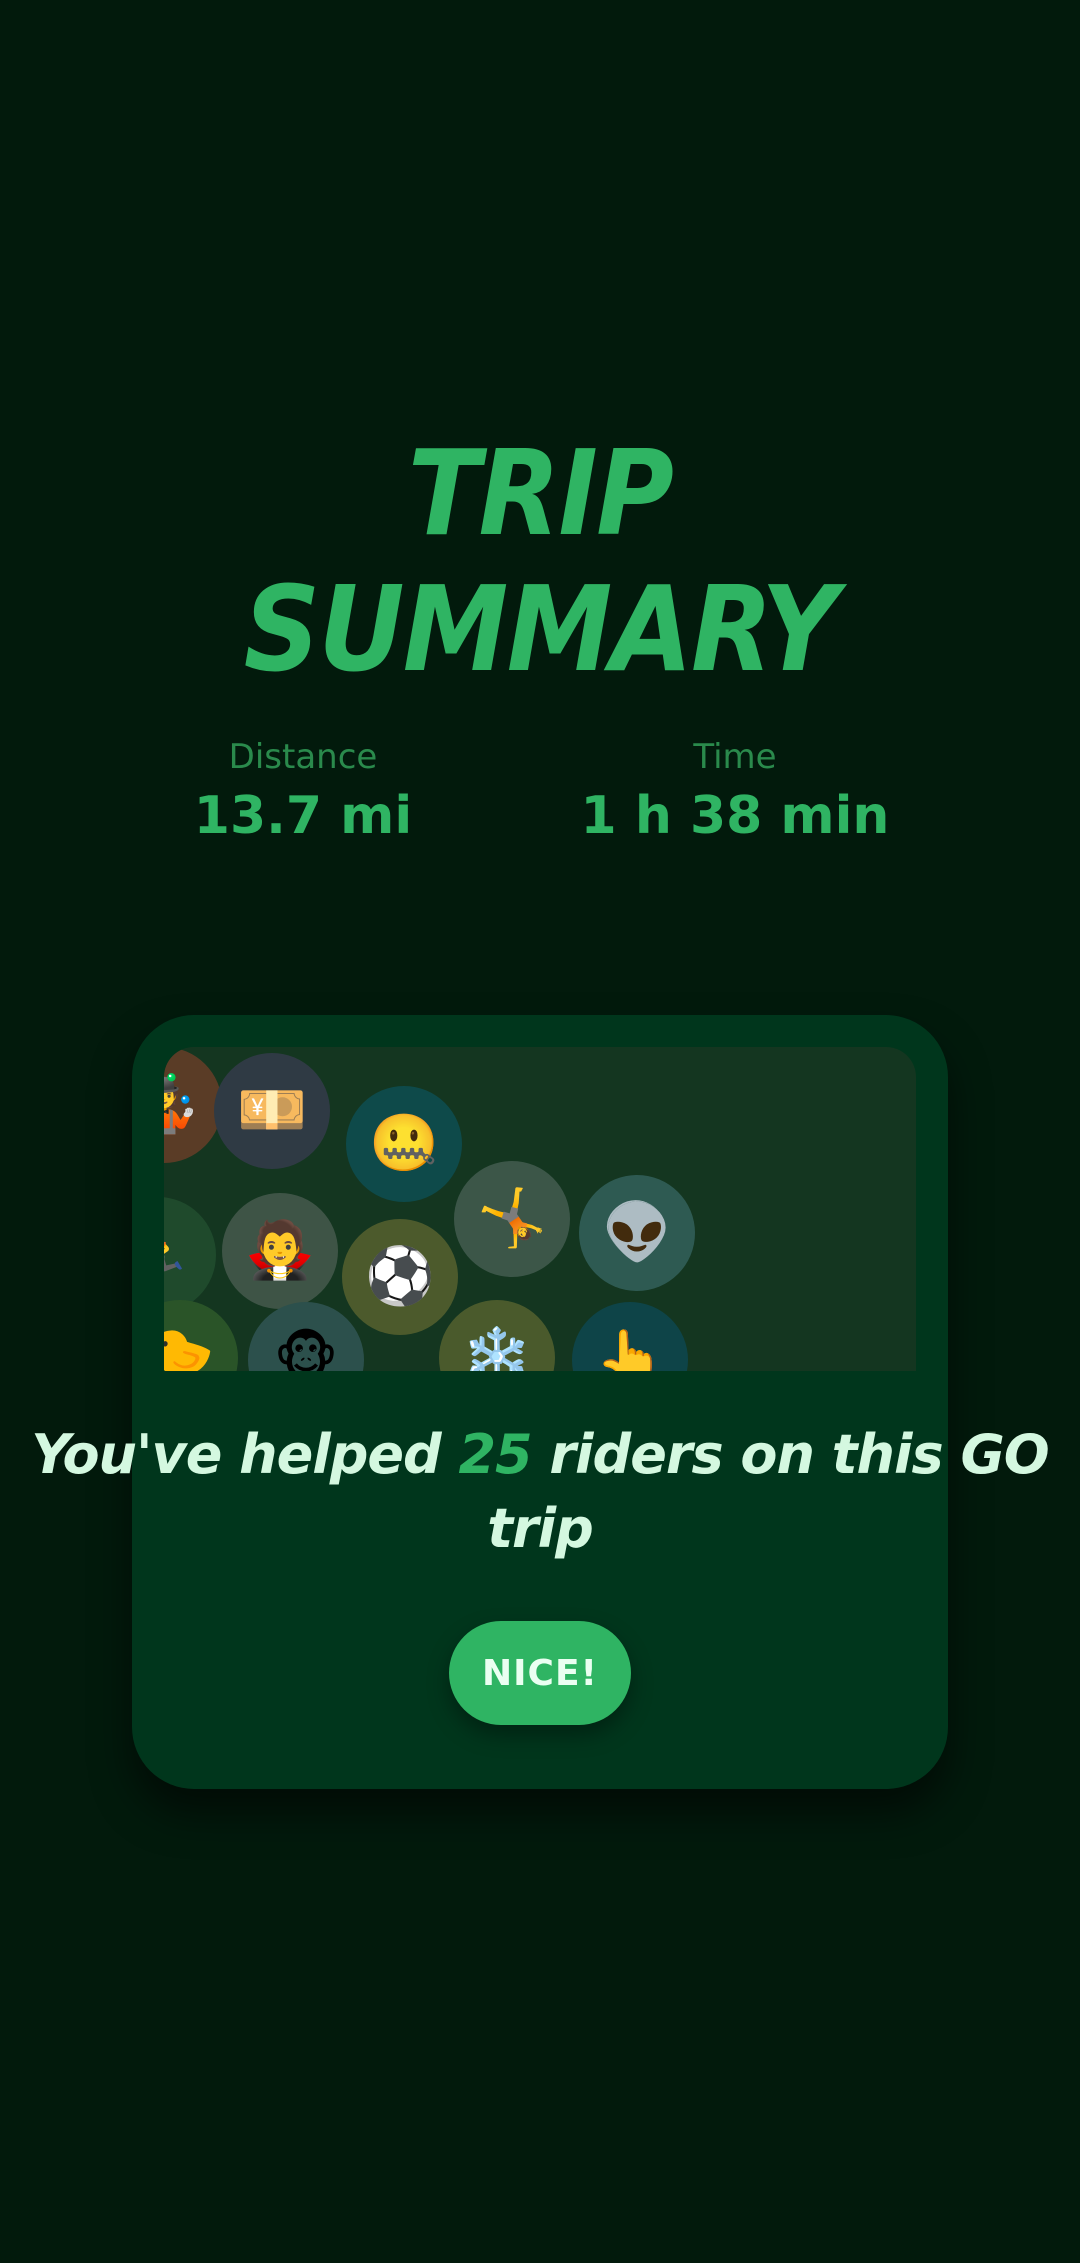  What do you see at coordinates (630, 1336) in the screenshot?
I see `pointing-hand-icon: 👆` at bounding box center [630, 1336].